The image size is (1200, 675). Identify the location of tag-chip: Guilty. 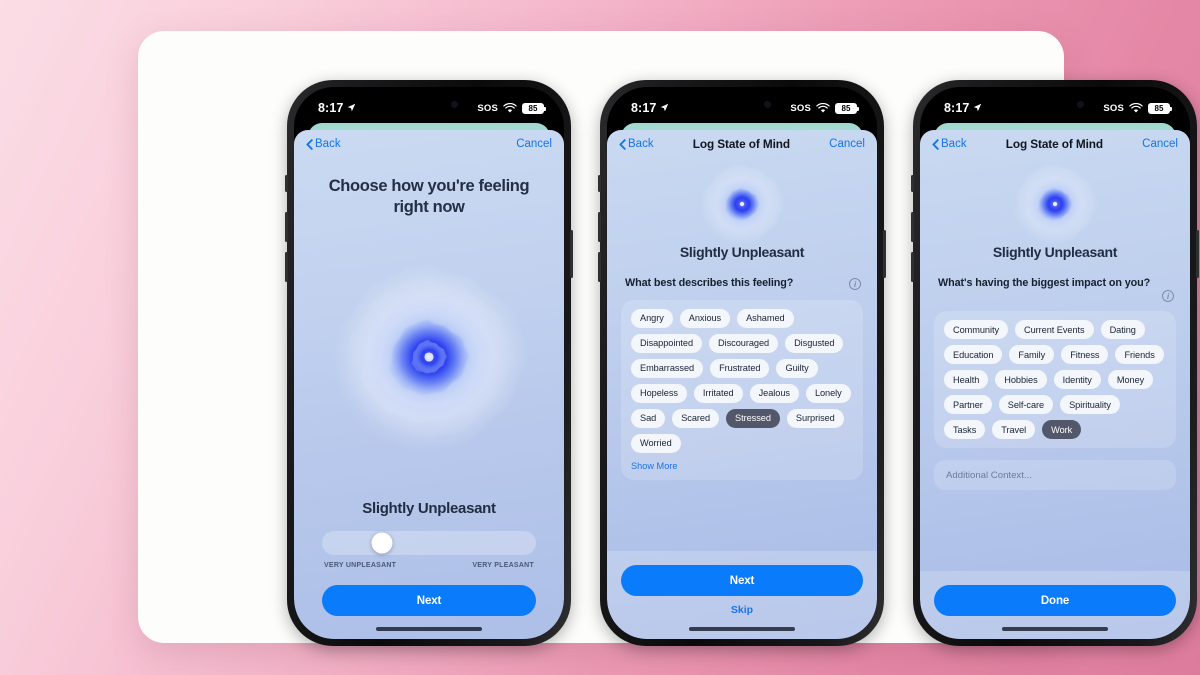
(797, 368).